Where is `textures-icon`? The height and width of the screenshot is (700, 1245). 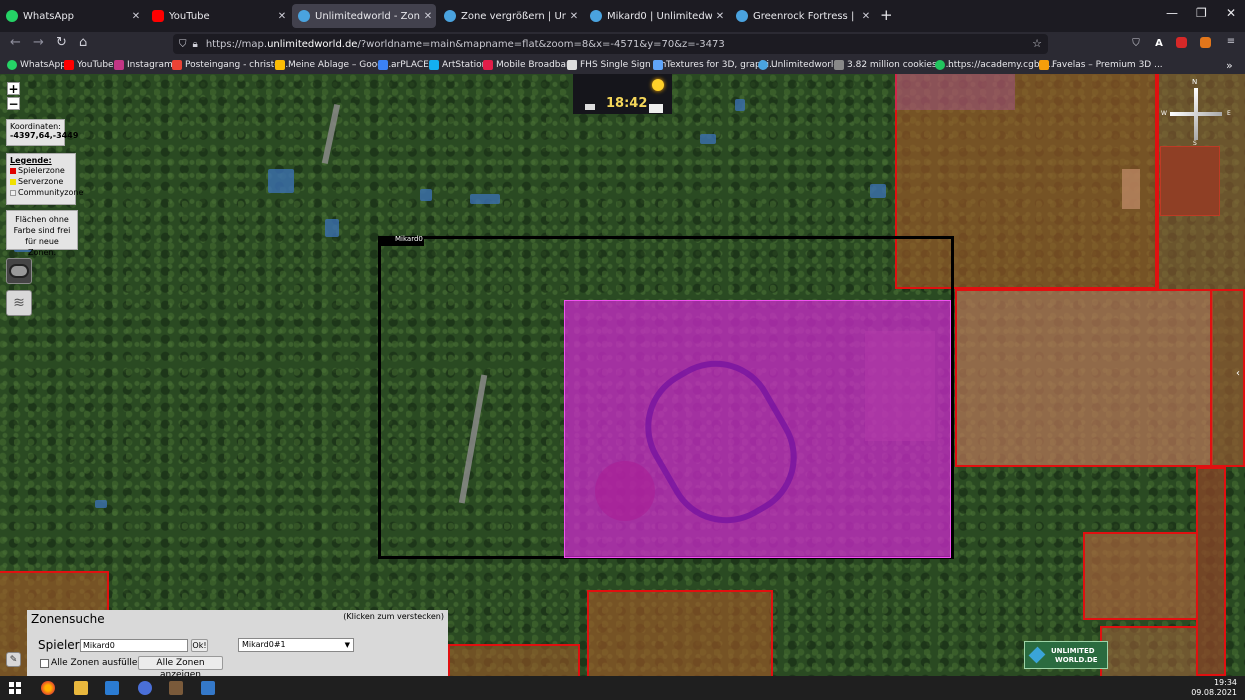 textures-icon is located at coordinates (658, 65).